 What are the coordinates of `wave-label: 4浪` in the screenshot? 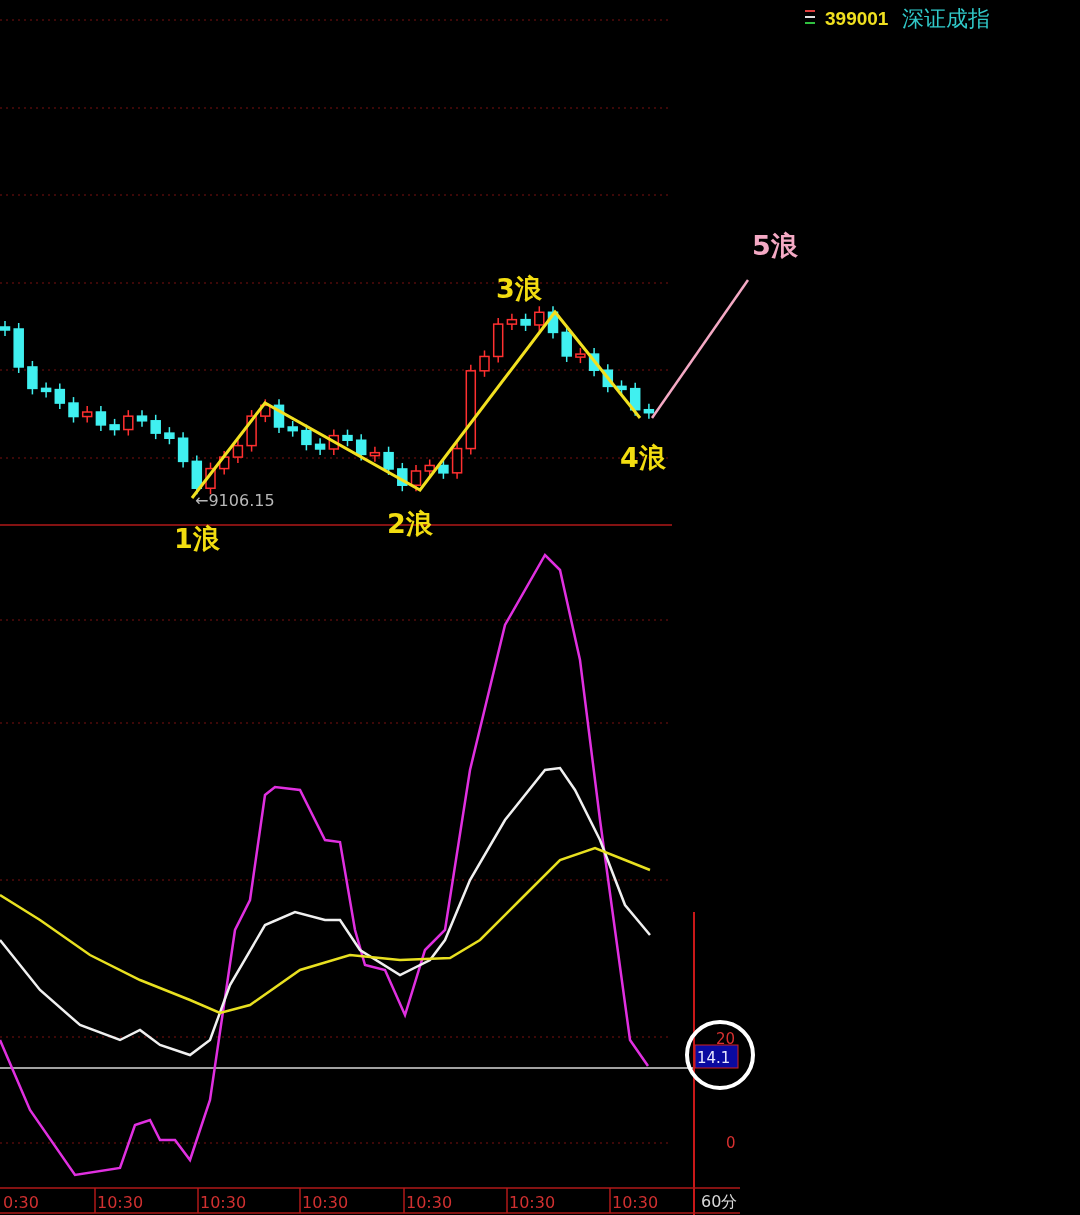 It's located at (643, 457).